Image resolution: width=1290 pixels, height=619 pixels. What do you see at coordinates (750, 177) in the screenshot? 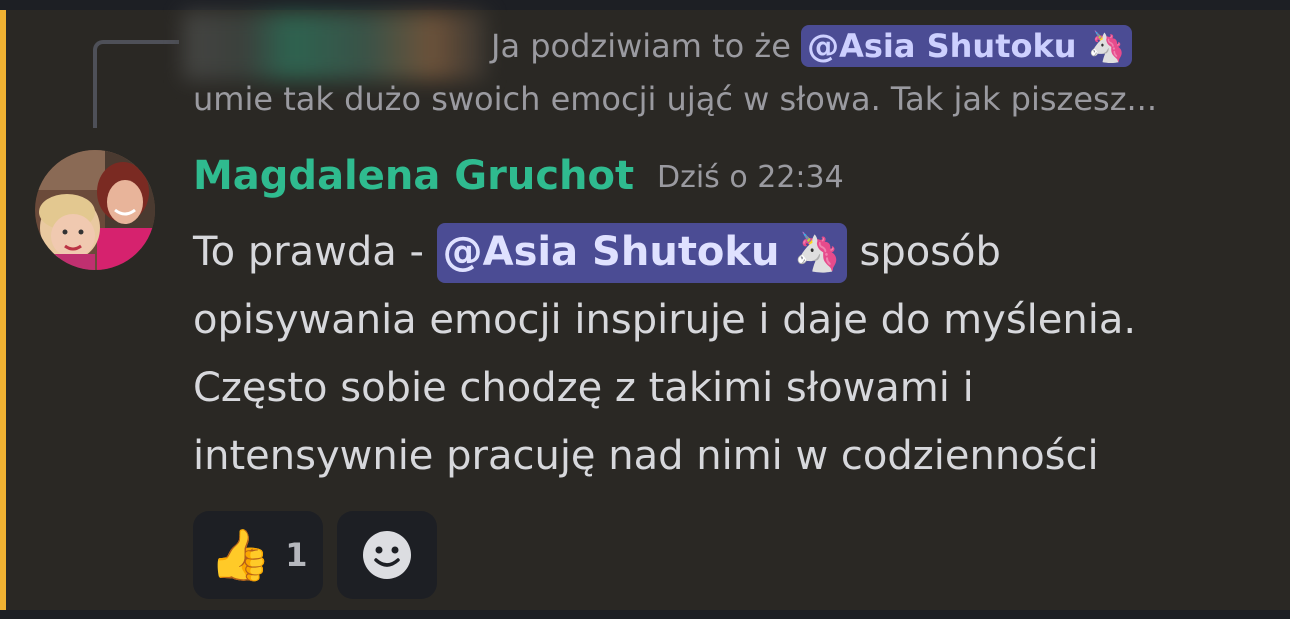
I see `message-timestamp: Dziś o 22:34` at bounding box center [750, 177].